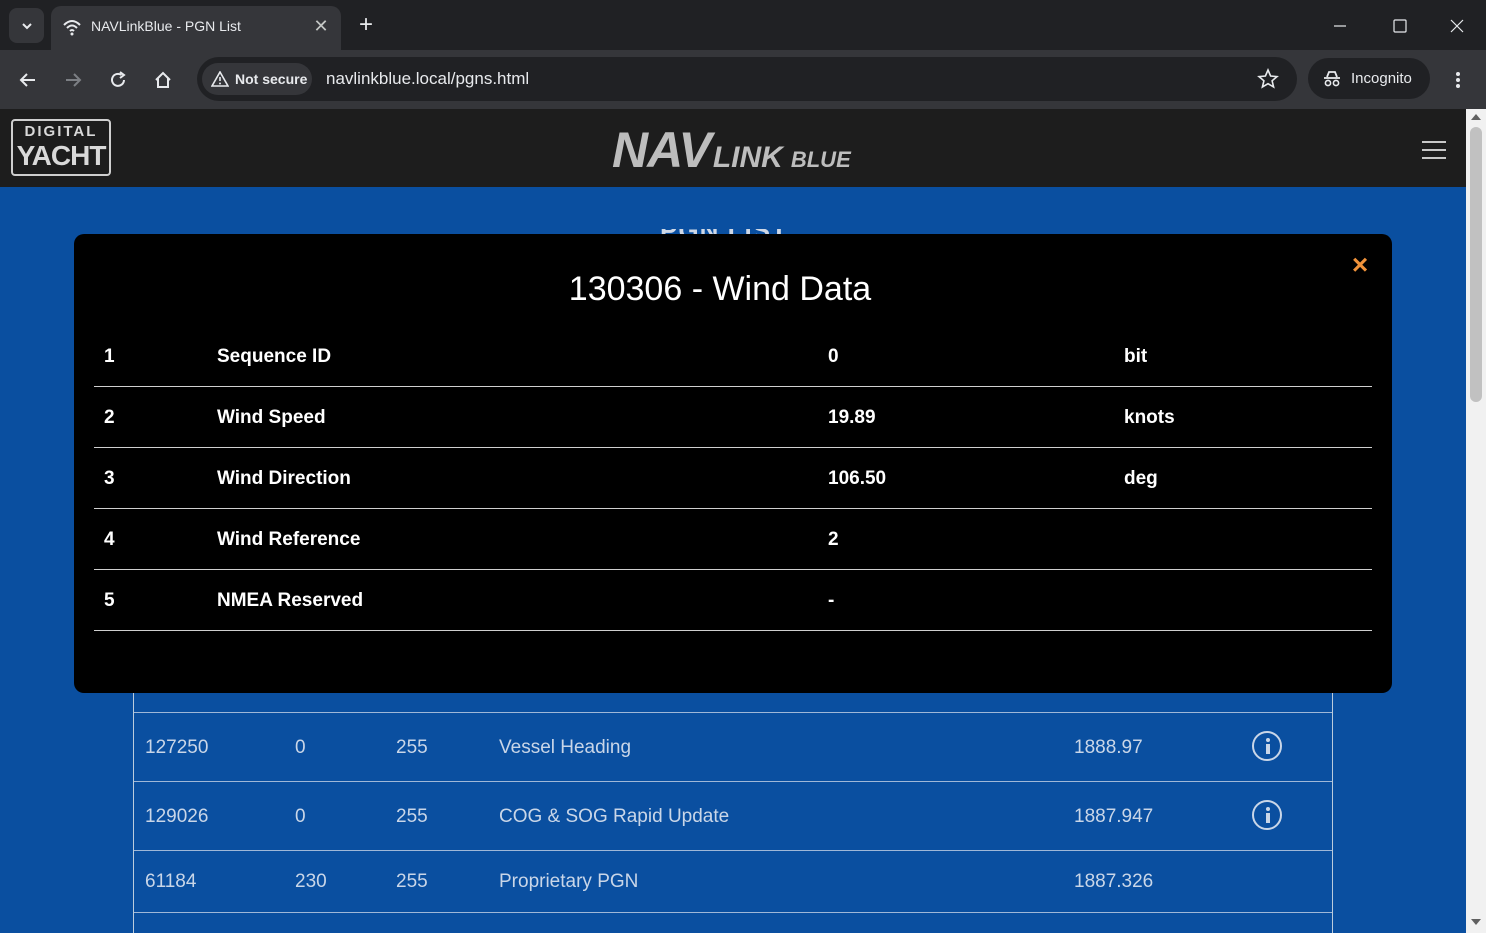  I want to click on warning-icon, so click(220, 79).